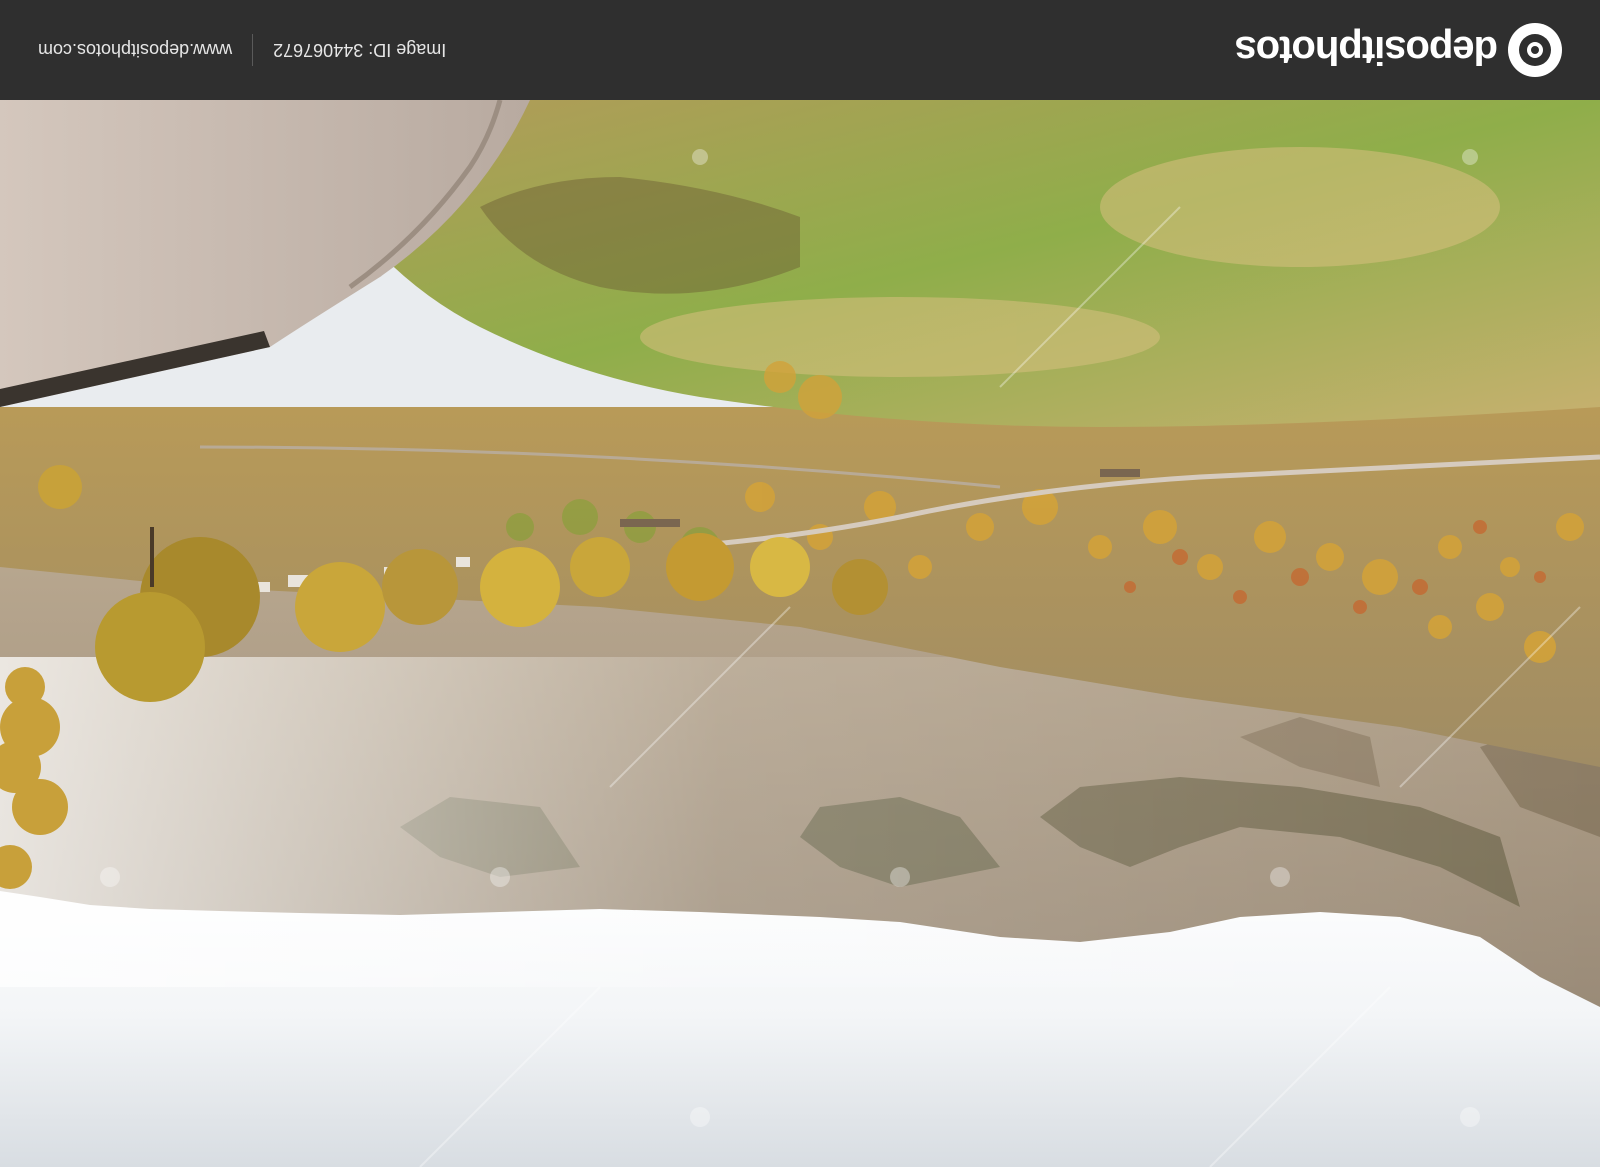  What do you see at coordinates (318, 50) in the screenshot?
I see `image-id-value: 344067672` at bounding box center [318, 50].